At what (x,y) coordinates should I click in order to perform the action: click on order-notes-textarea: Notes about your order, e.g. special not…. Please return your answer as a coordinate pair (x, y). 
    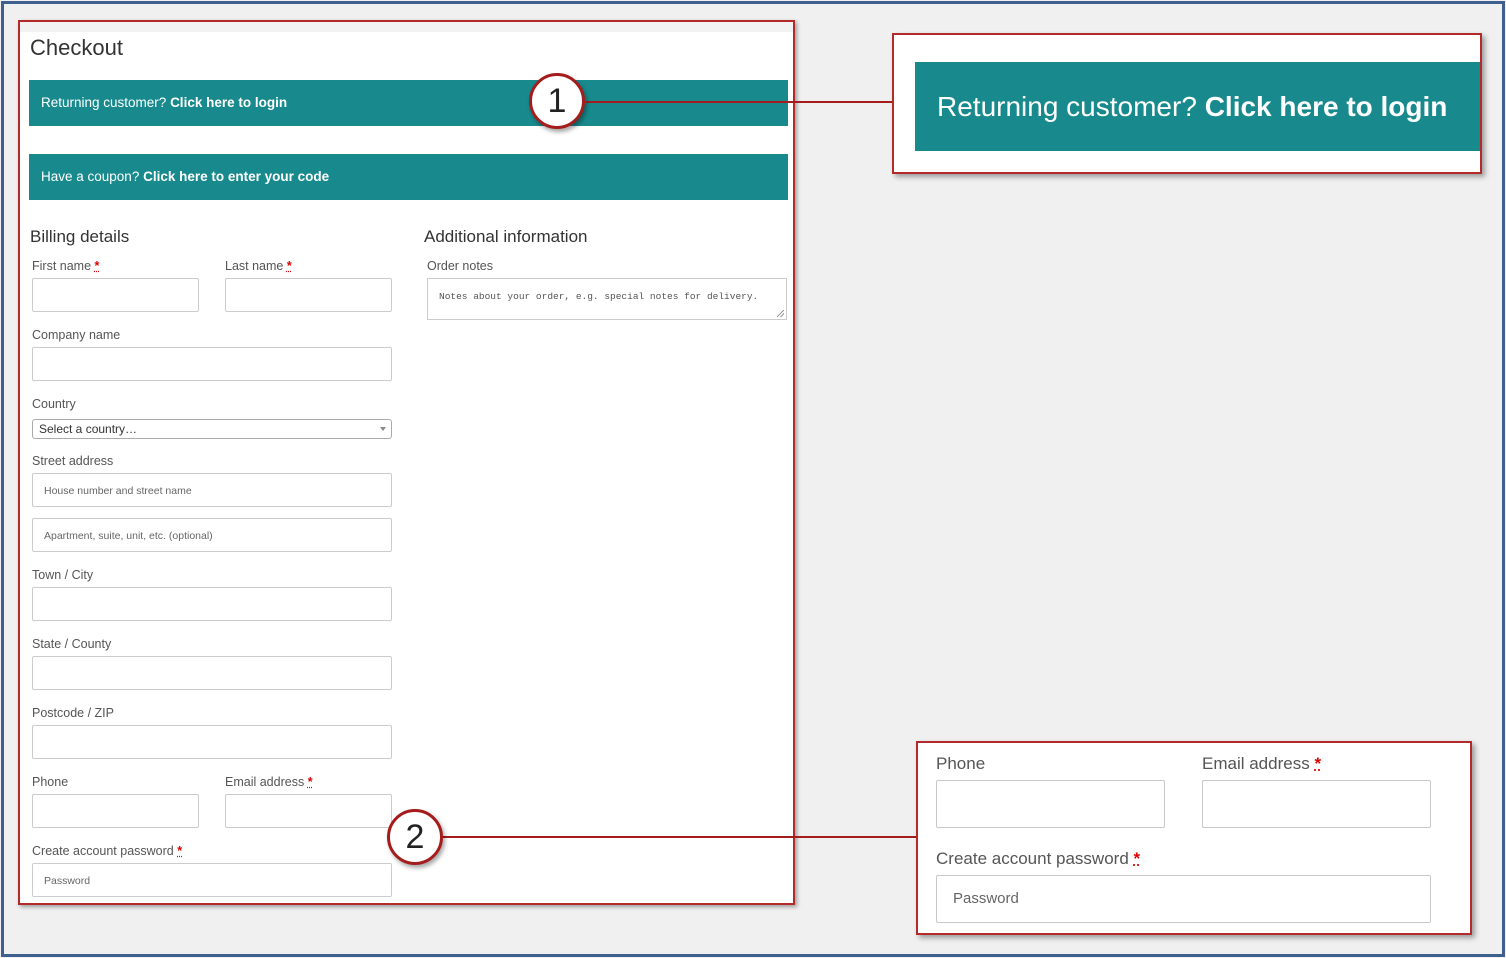
    Looking at the image, I should click on (607, 299).